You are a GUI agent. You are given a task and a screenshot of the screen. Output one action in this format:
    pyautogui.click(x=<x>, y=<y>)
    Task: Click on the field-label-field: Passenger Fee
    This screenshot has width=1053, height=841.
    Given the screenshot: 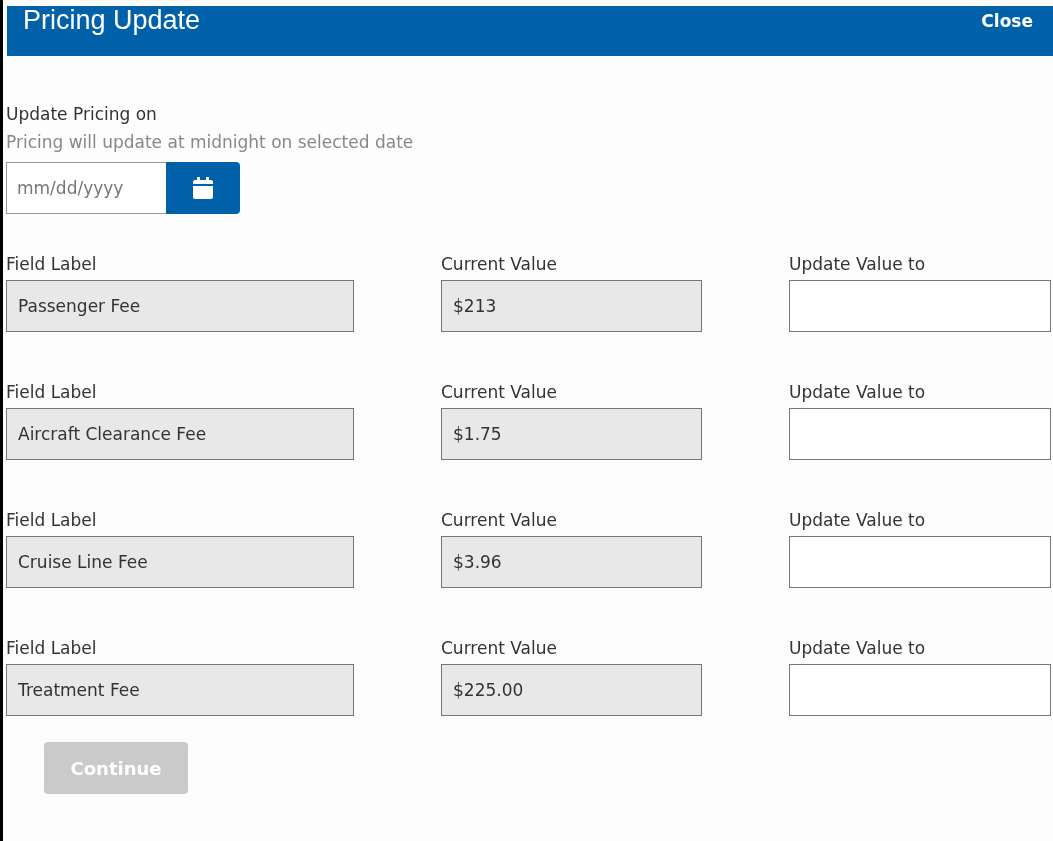 What is the action you would take?
    pyautogui.click(x=180, y=306)
    